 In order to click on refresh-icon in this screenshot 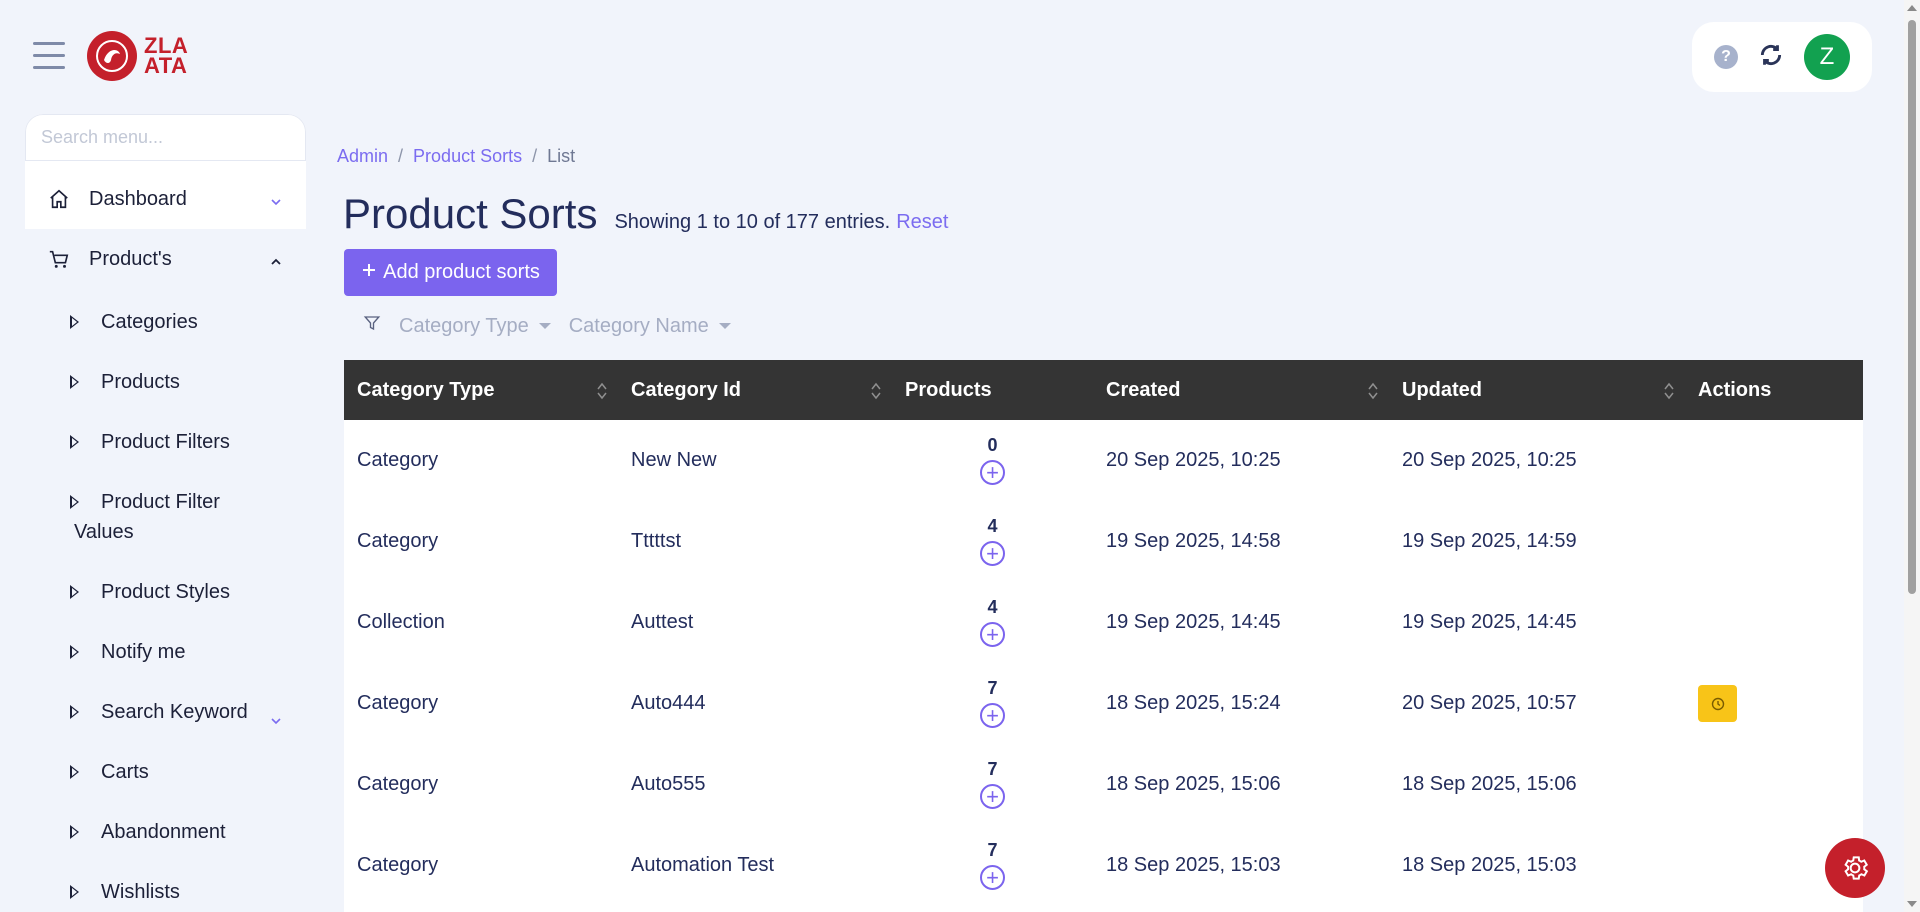, I will do `click(1771, 57)`.